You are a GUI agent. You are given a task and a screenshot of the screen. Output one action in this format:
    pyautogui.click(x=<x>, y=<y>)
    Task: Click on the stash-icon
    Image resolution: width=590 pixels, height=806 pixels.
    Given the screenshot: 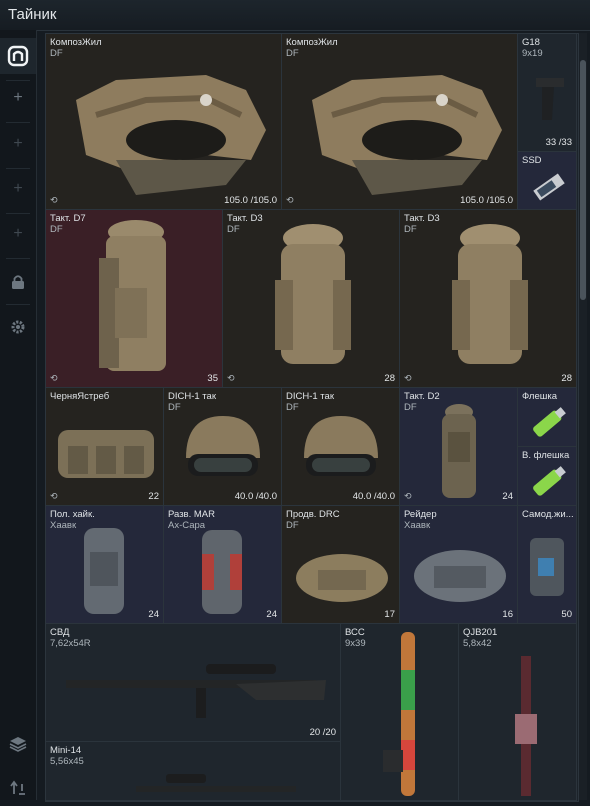 What is the action you would take?
    pyautogui.click(x=18, y=56)
    